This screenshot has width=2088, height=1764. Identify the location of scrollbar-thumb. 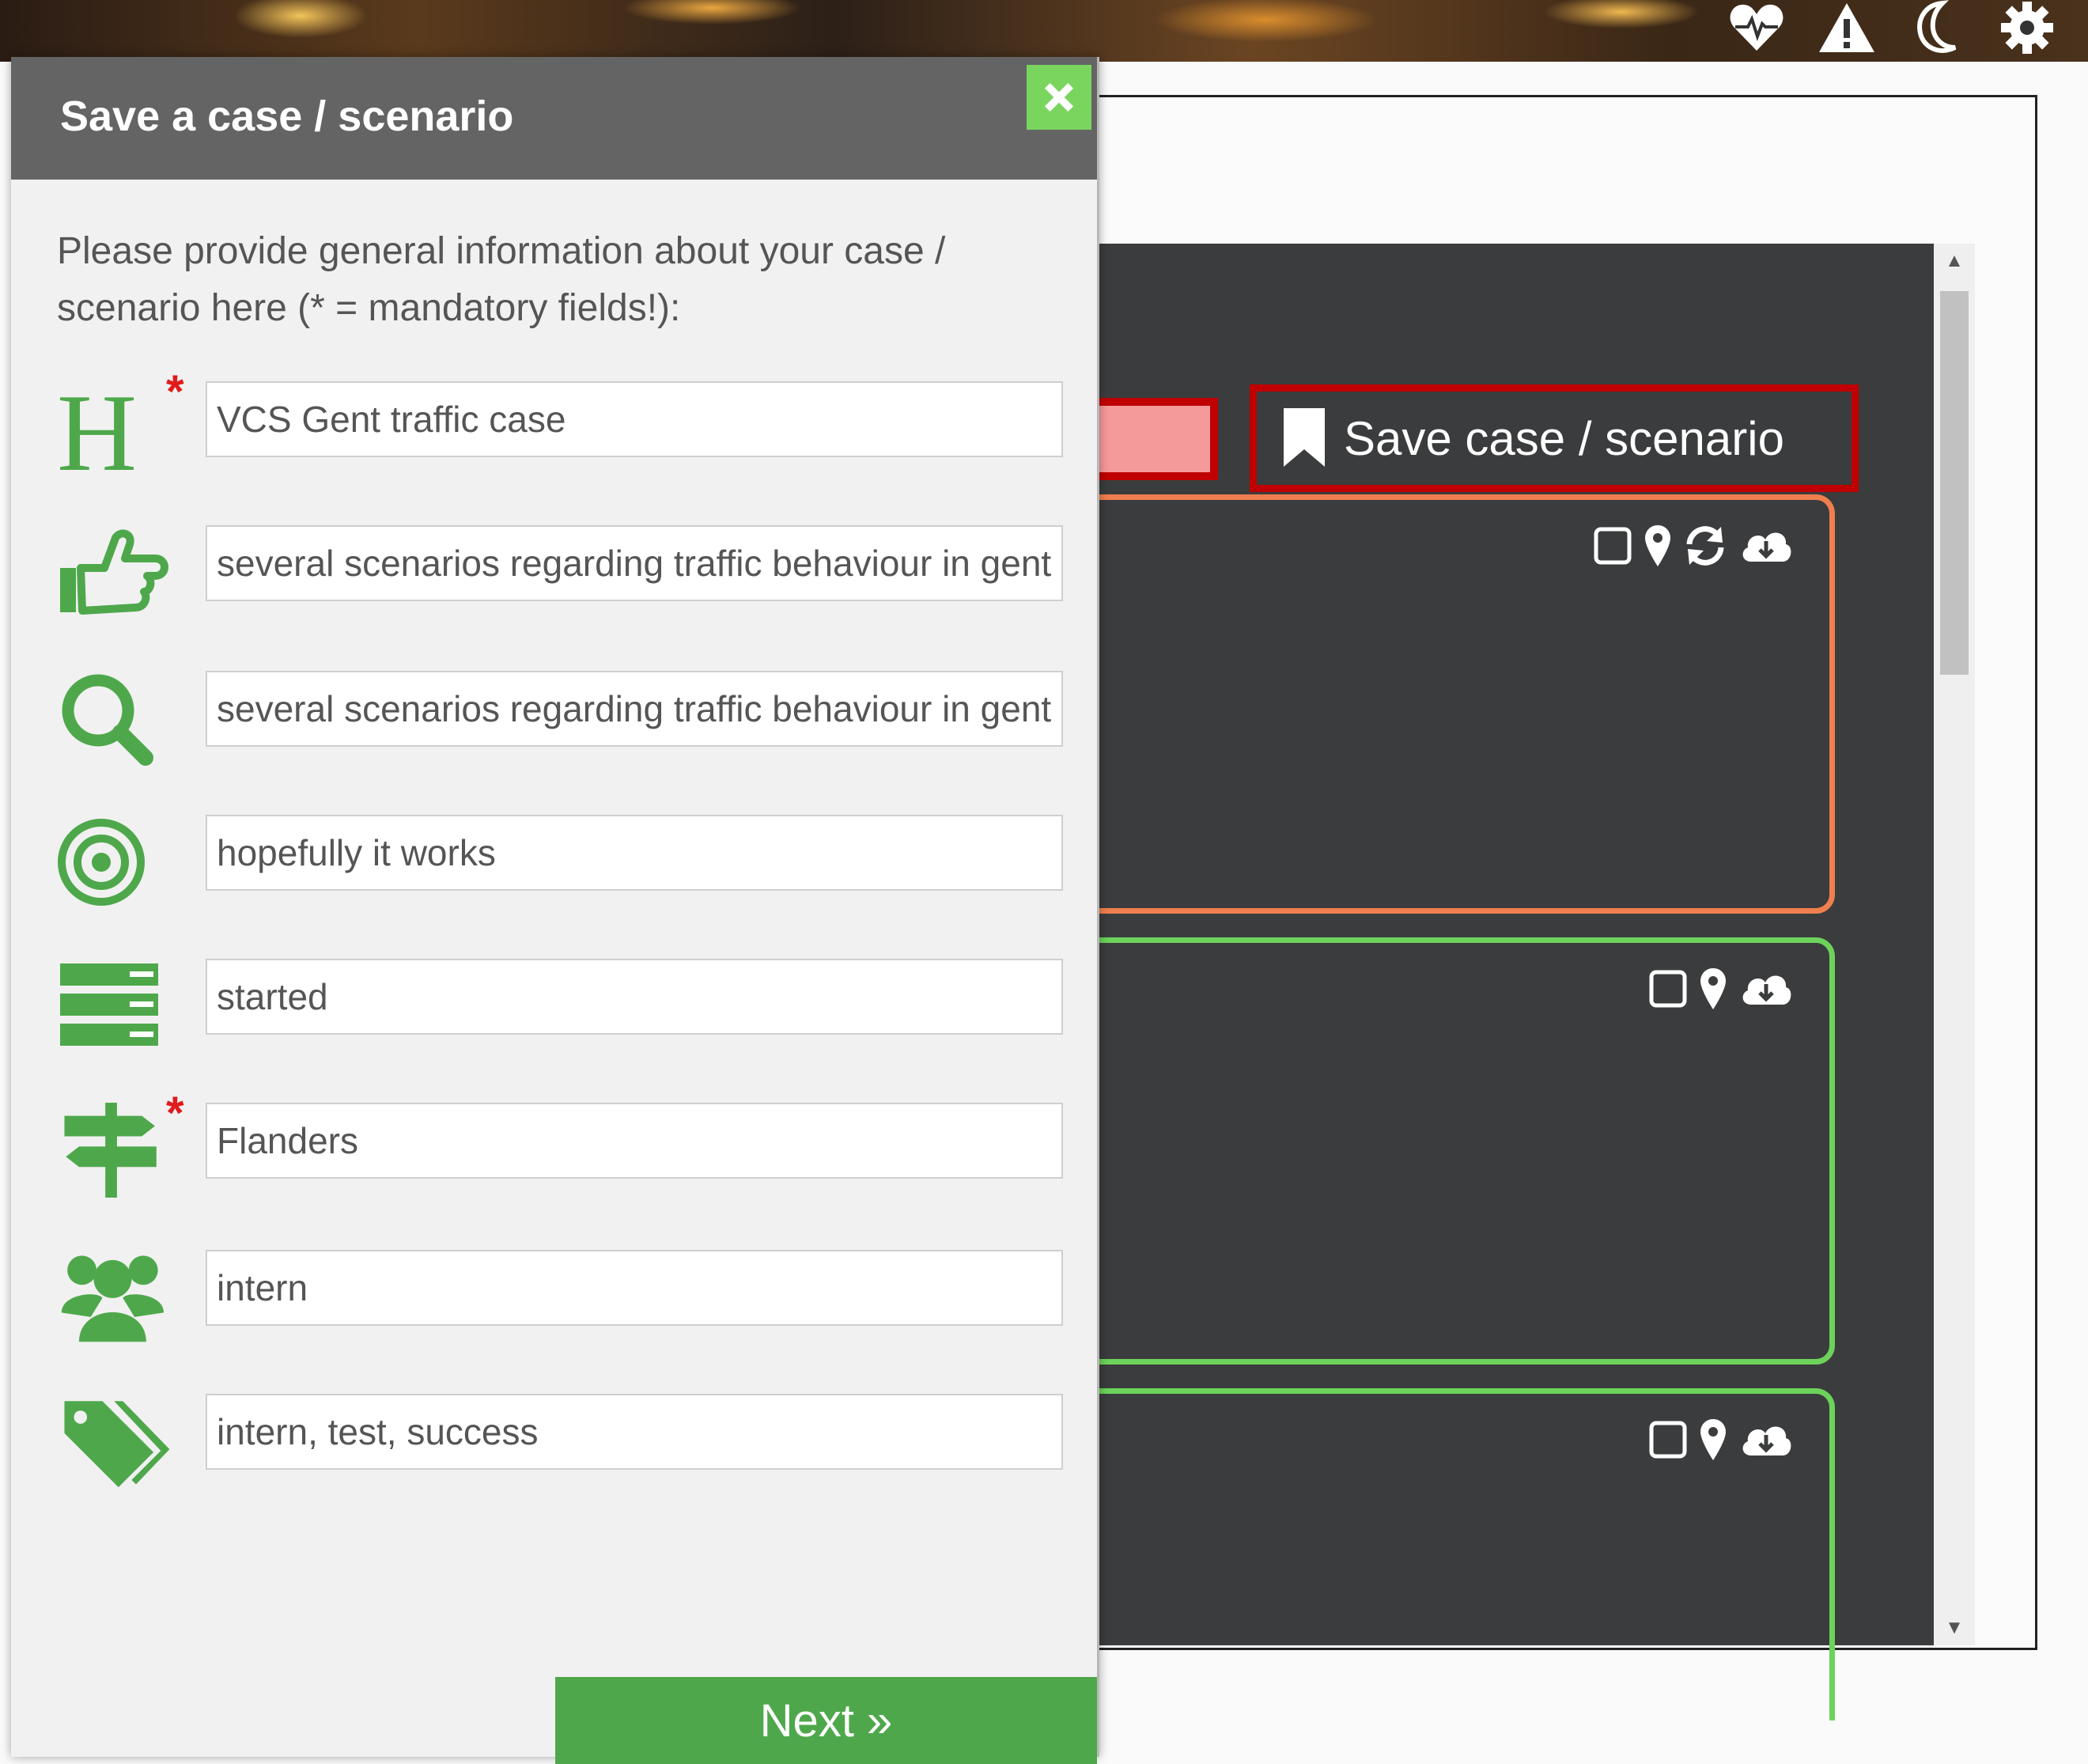
(1954, 483).